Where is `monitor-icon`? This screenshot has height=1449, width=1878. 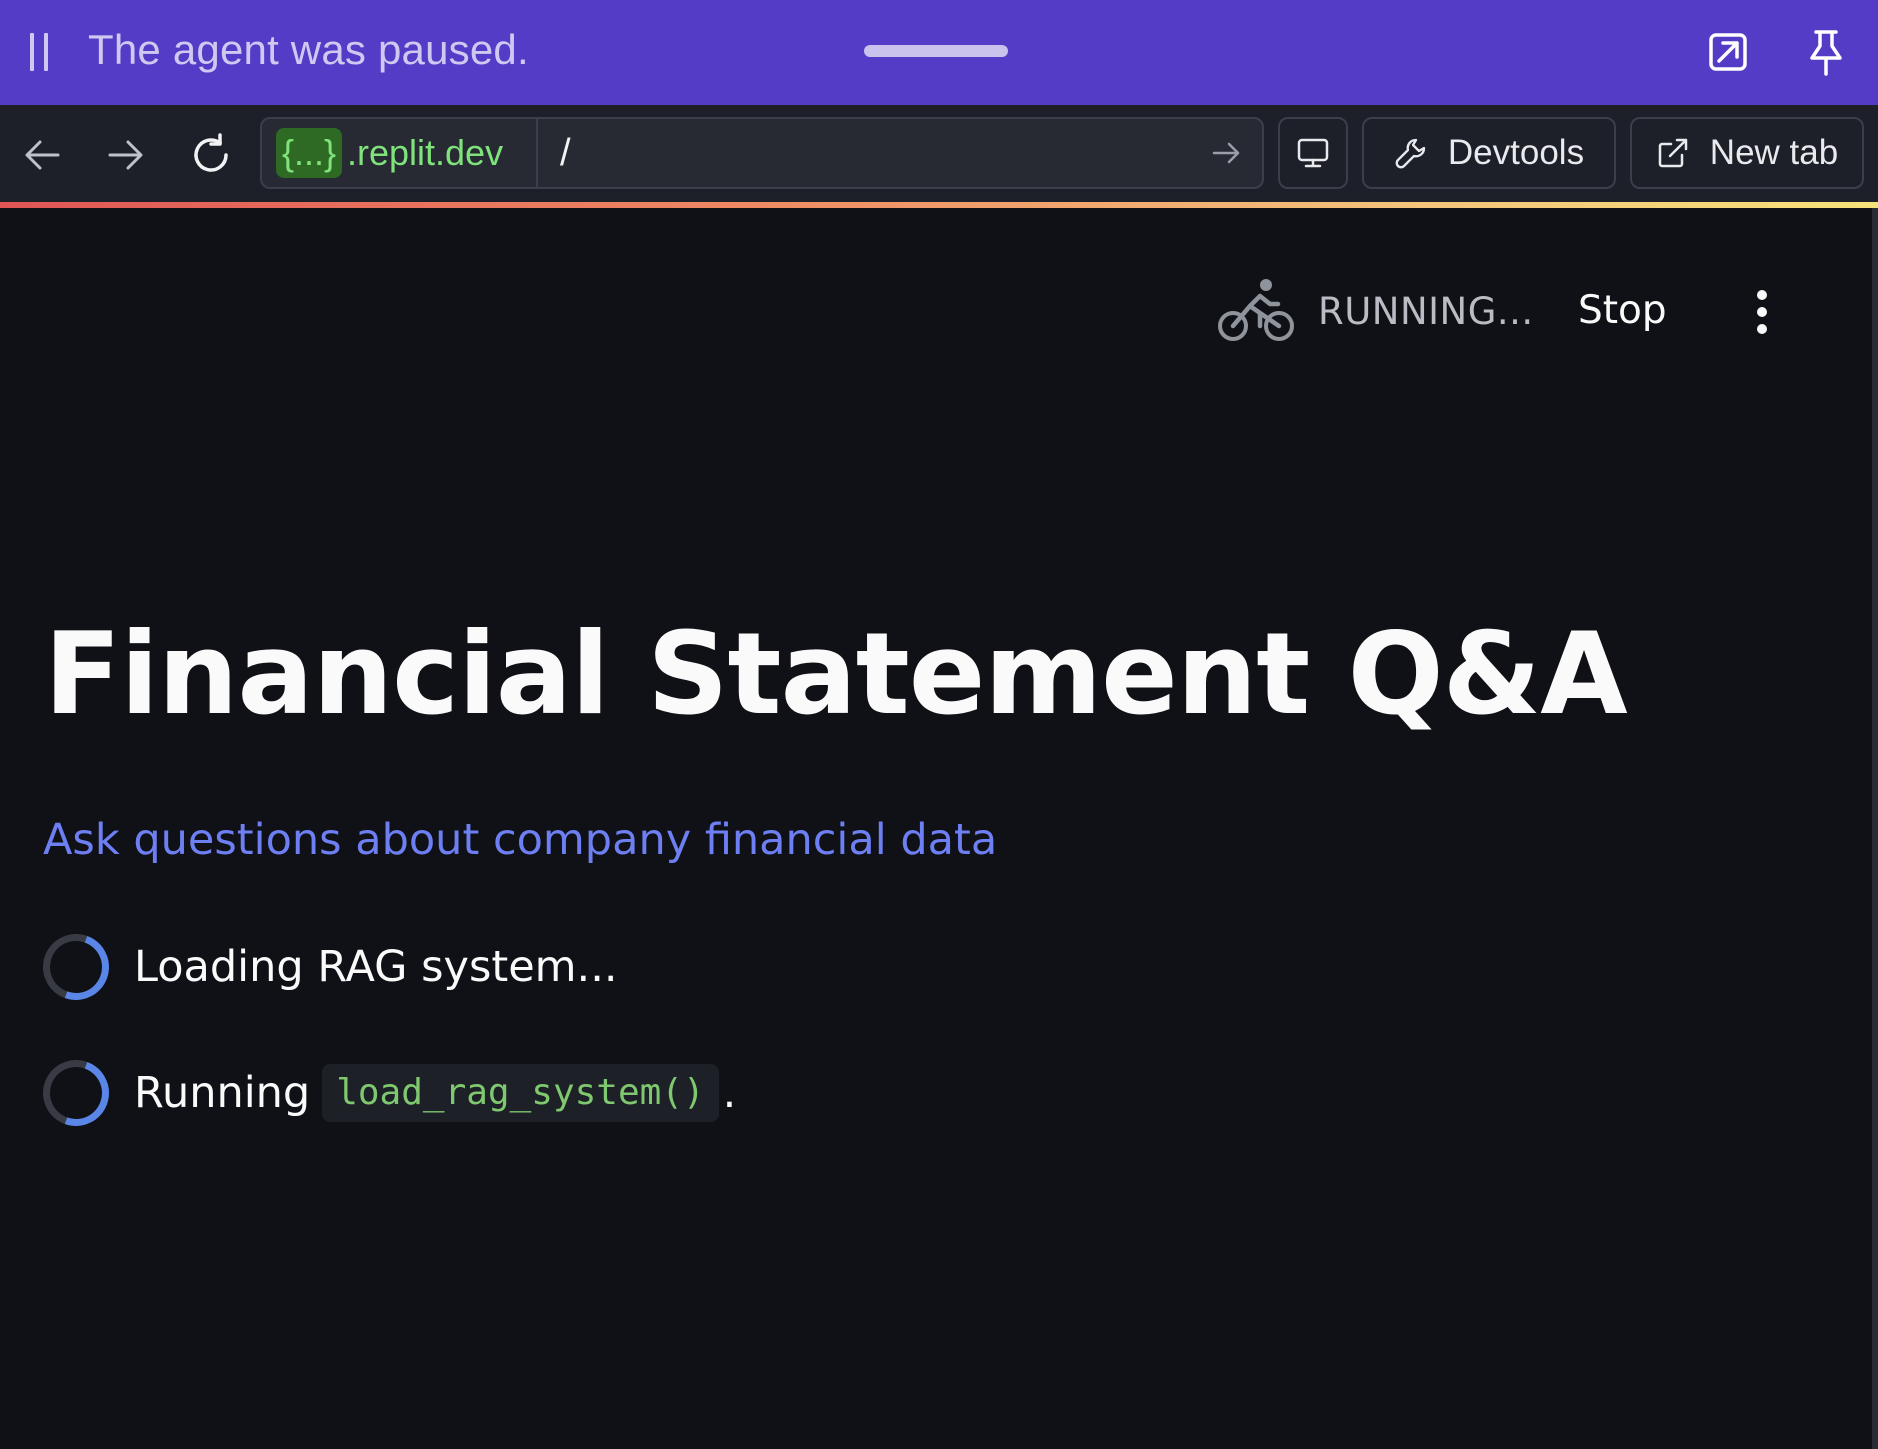
monitor-icon is located at coordinates (1313, 153).